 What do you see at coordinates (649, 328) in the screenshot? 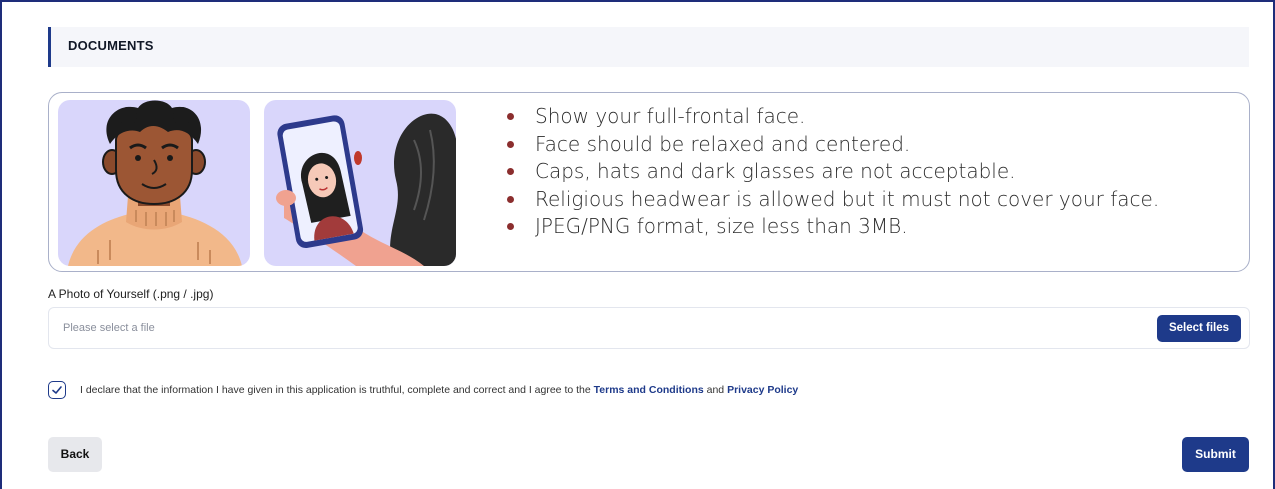
I see `photo-file-input: Please select a file Select files` at bounding box center [649, 328].